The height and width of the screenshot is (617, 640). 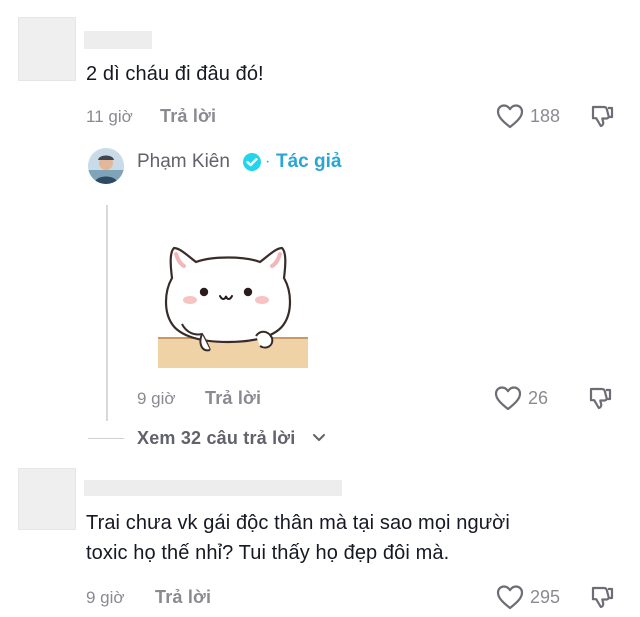 What do you see at coordinates (538, 398) in the screenshot?
I see `like-count: 26` at bounding box center [538, 398].